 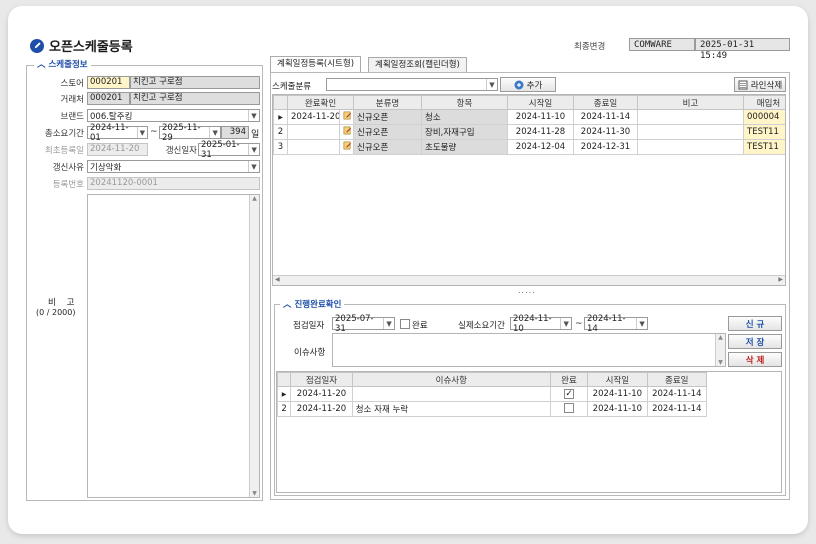 What do you see at coordinates (529, 280) in the screenshot?
I see `schedule-grid-hscrollbar: ◀ ▶` at bounding box center [529, 280].